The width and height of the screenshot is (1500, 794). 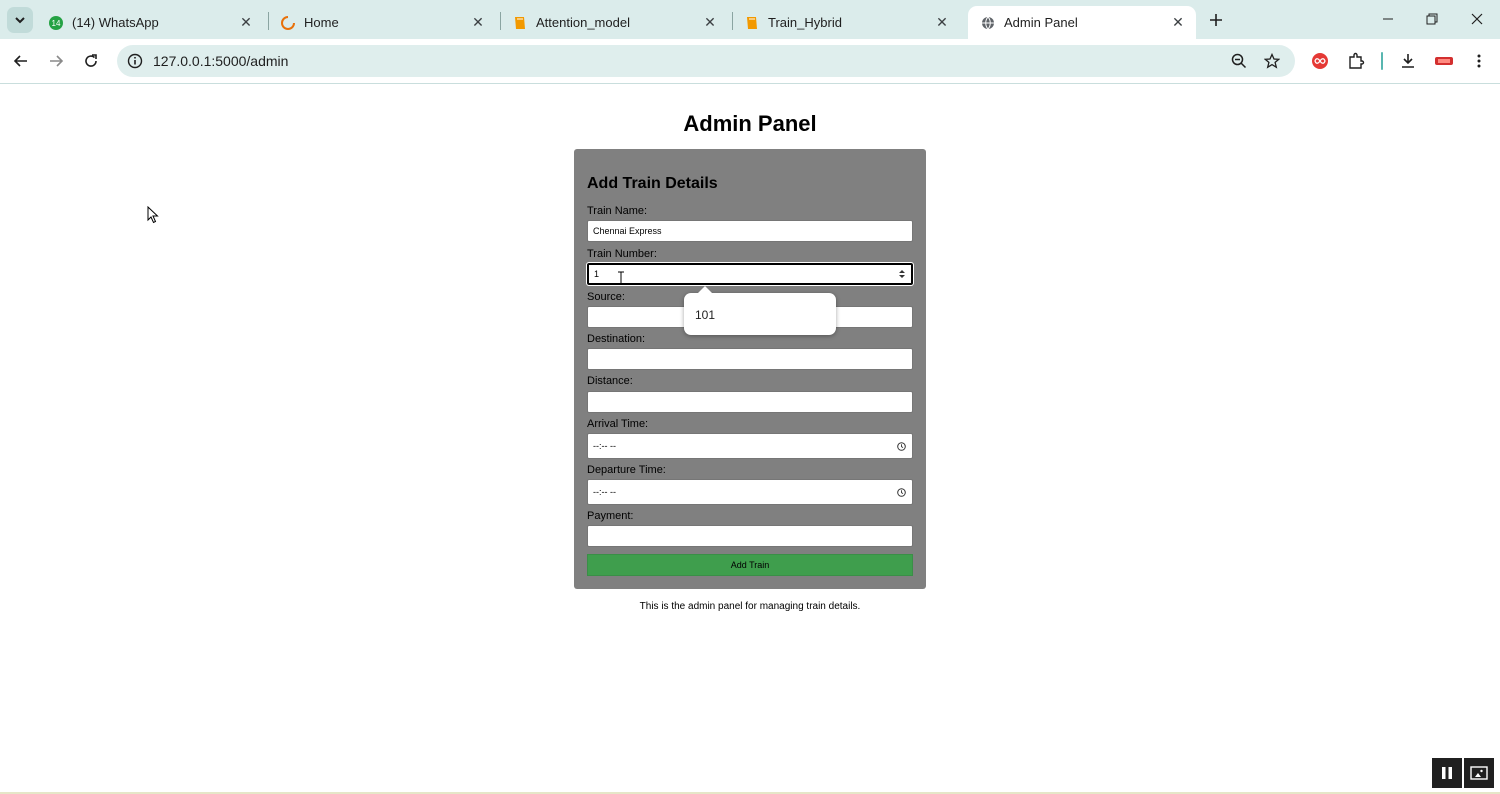 What do you see at coordinates (750, 536) in the screenshot?
I see `payment-input` at bounding box center [750, 536].